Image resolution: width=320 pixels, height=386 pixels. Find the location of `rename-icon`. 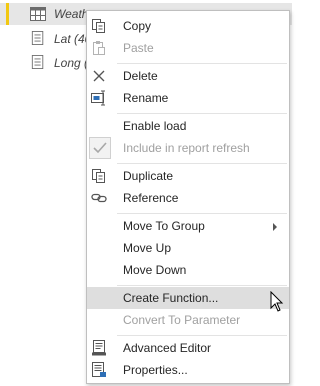

rename-icon is located at coordinates (98, 98).